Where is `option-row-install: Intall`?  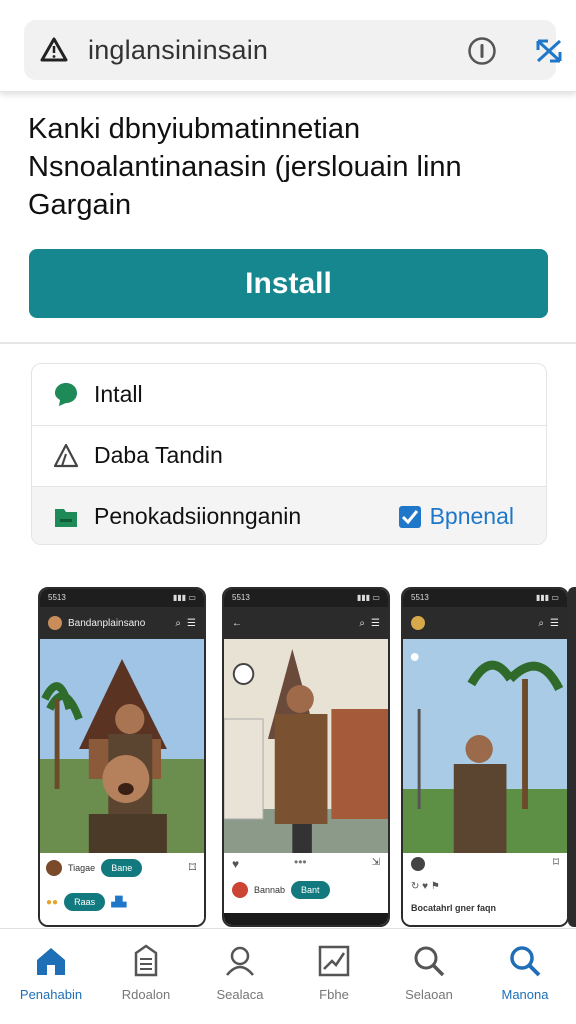
option-row-install: Intall is located at coordinates (289, 394).